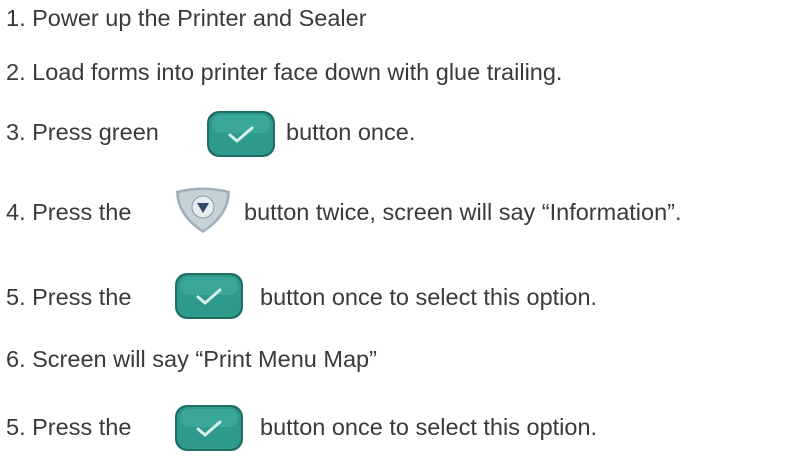 This screenshot has height=456, width=792. I want to click on step-4-pre: 4. Press the, so click(69, 212).